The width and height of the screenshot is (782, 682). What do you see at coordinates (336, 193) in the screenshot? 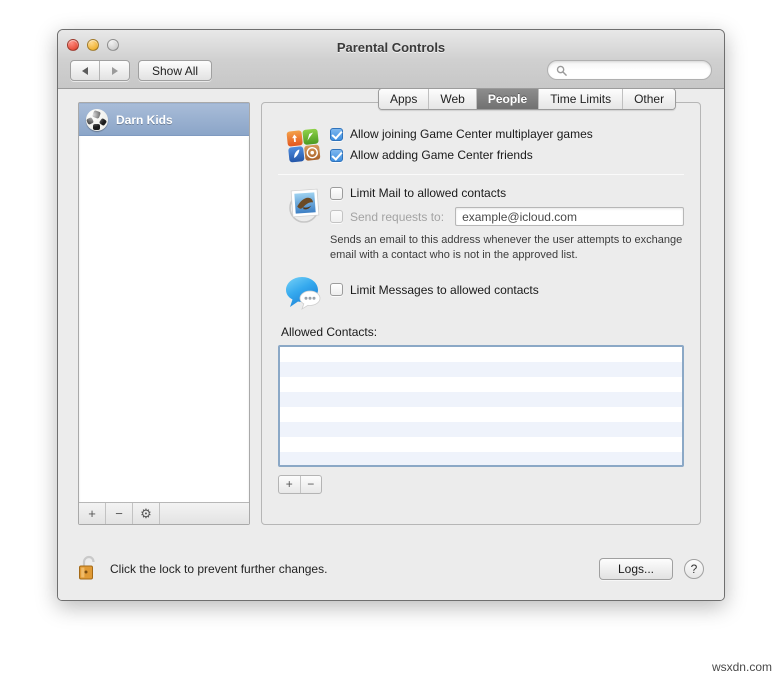
I see `limit-mail-checkbox` at bounding box center [336, 193].